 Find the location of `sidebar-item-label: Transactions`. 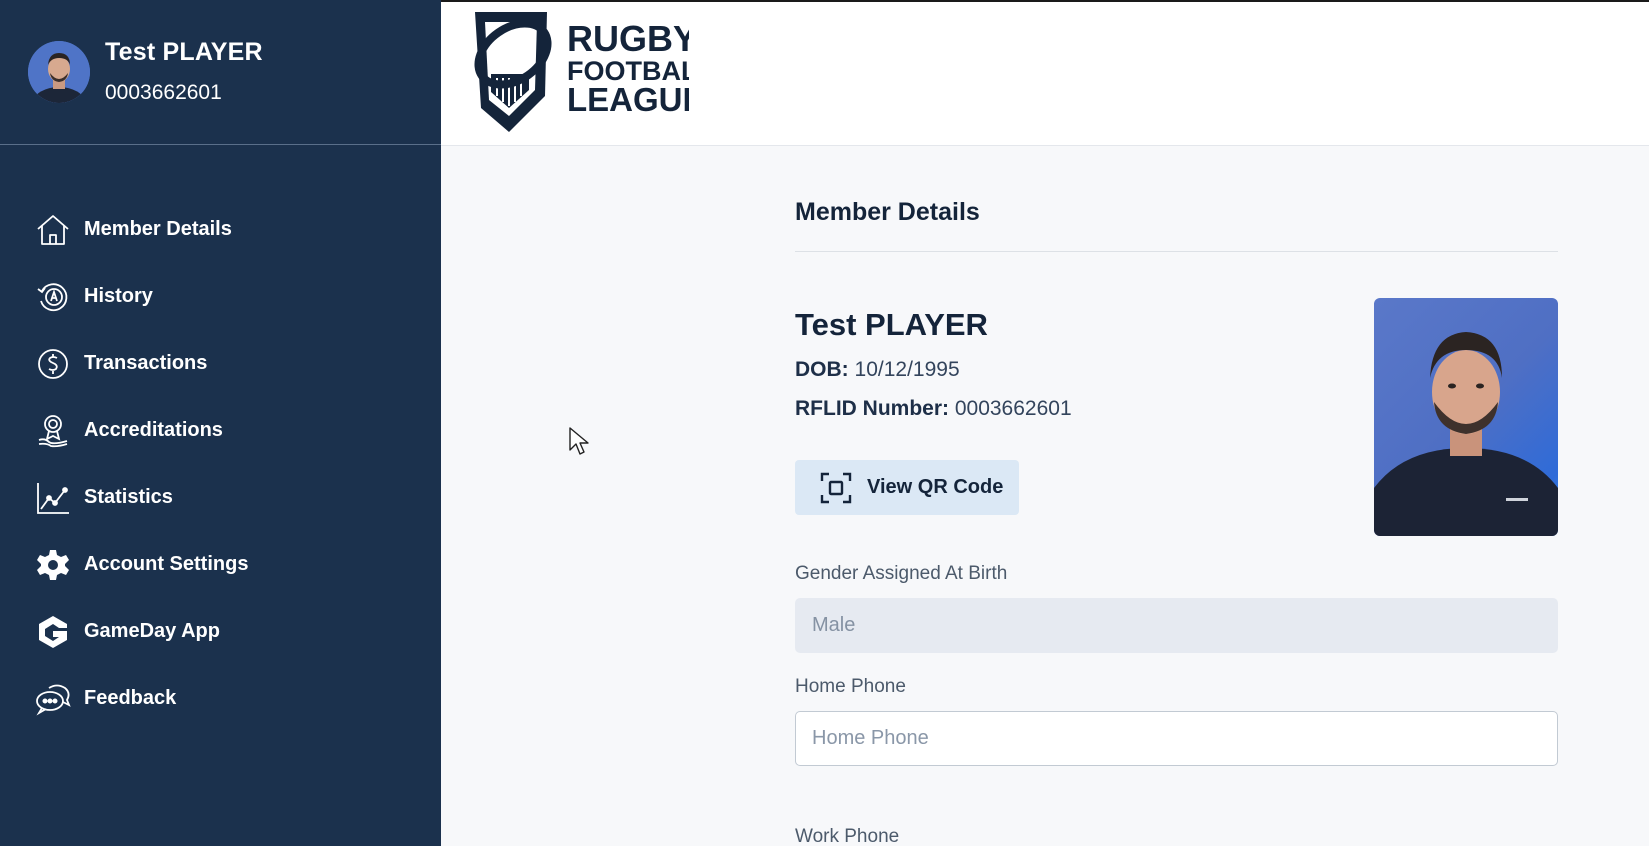

sidebar-item-label: Transactions is located at coordinates (146, 363).